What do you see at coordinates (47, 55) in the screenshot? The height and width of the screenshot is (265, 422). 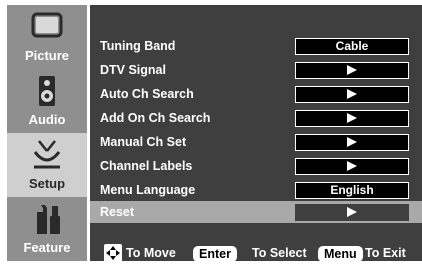 I see `sidebar-item-label: Picture` at bounding box center [47, 55].